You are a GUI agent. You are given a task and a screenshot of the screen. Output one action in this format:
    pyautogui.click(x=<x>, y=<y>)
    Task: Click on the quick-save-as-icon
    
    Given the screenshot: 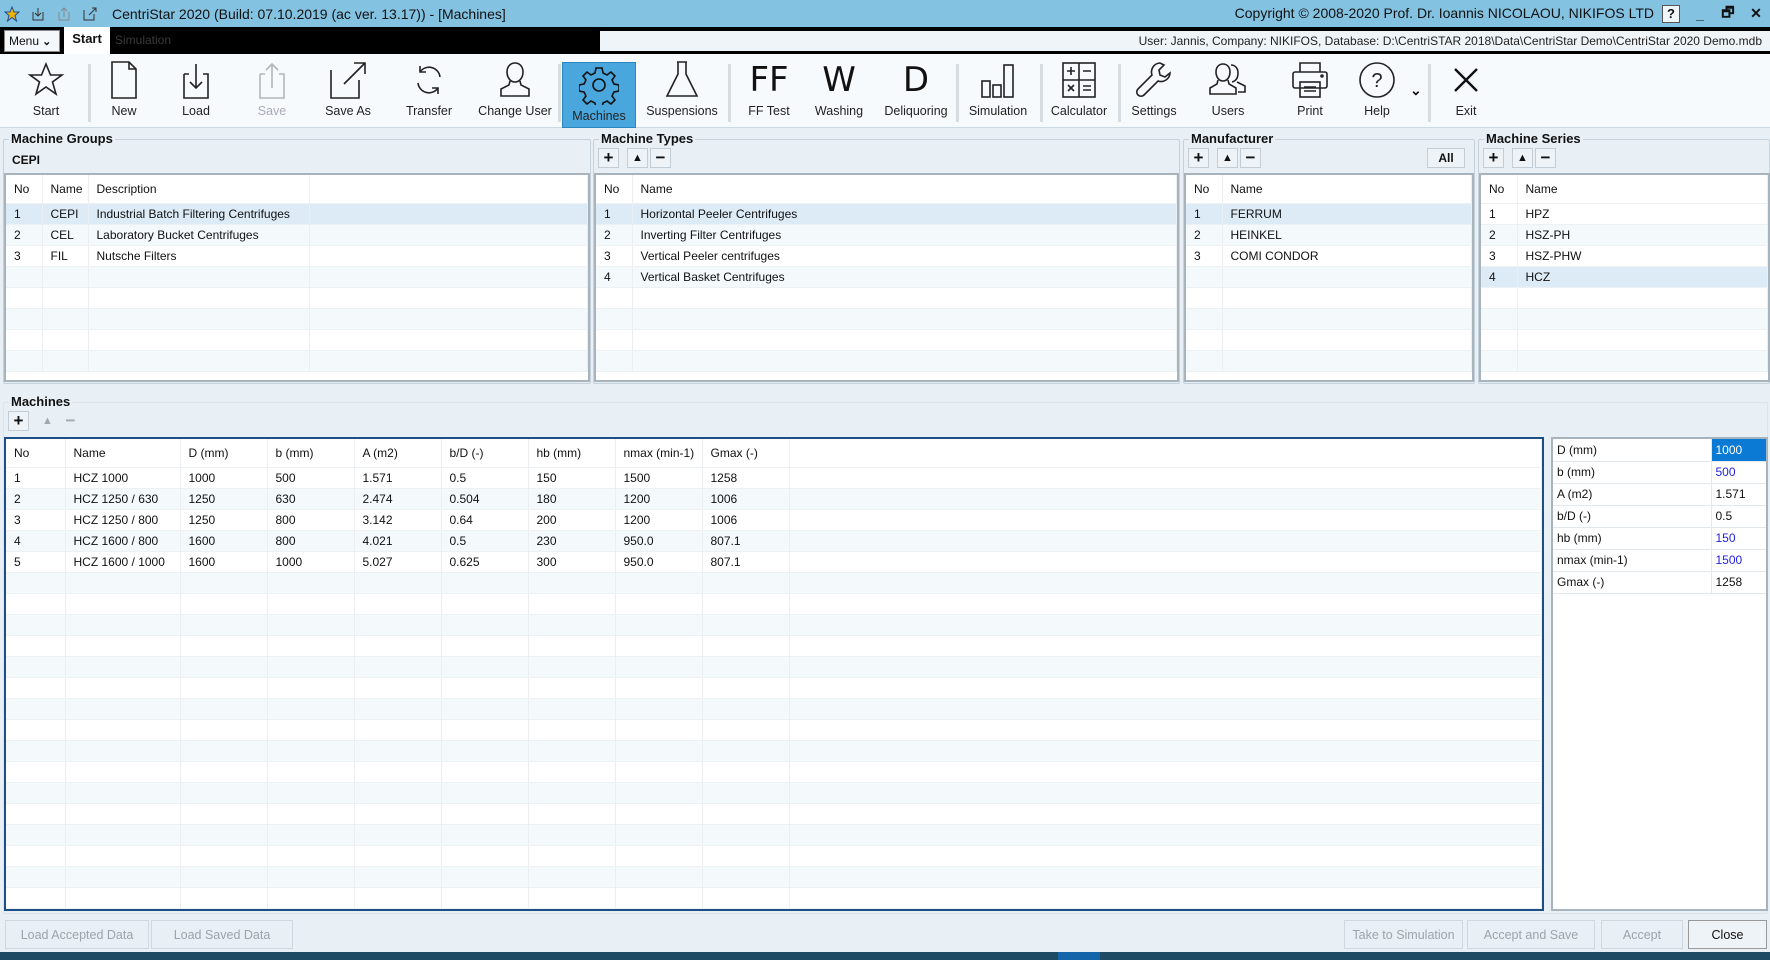 What is the action you would take?
    pyautogui.click(x=90, y=14)
    